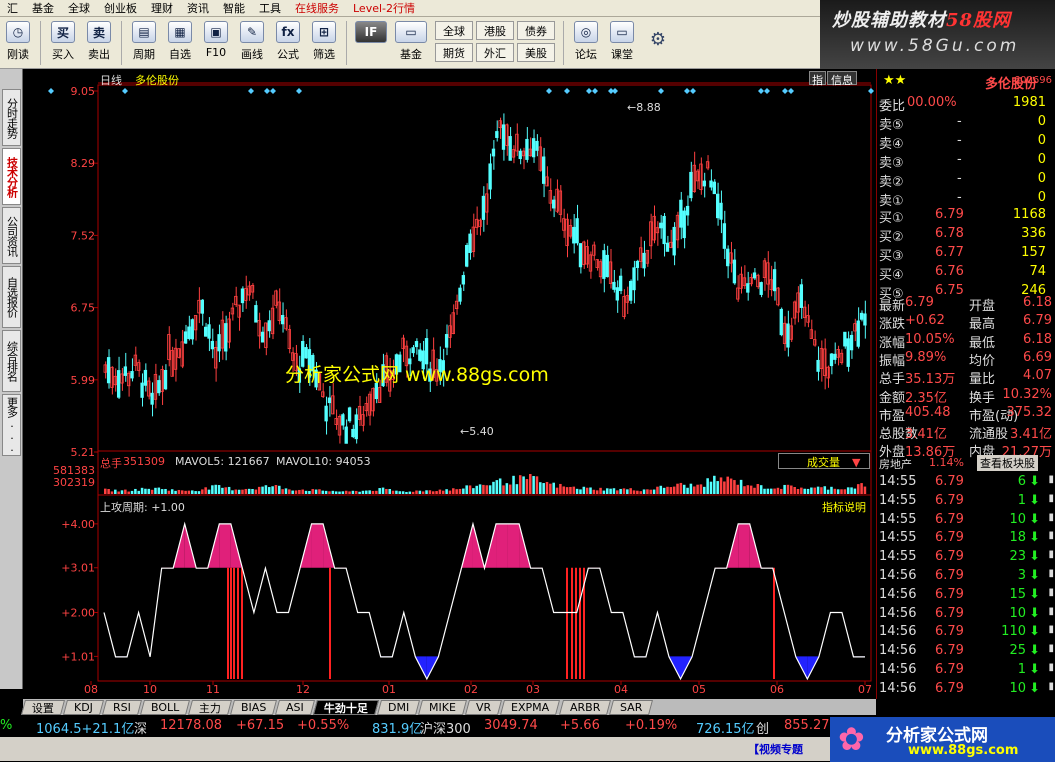  Describe the element at coordinates (210, 707) in the screenshot. I see `indicator-tab: 主力` at that location.